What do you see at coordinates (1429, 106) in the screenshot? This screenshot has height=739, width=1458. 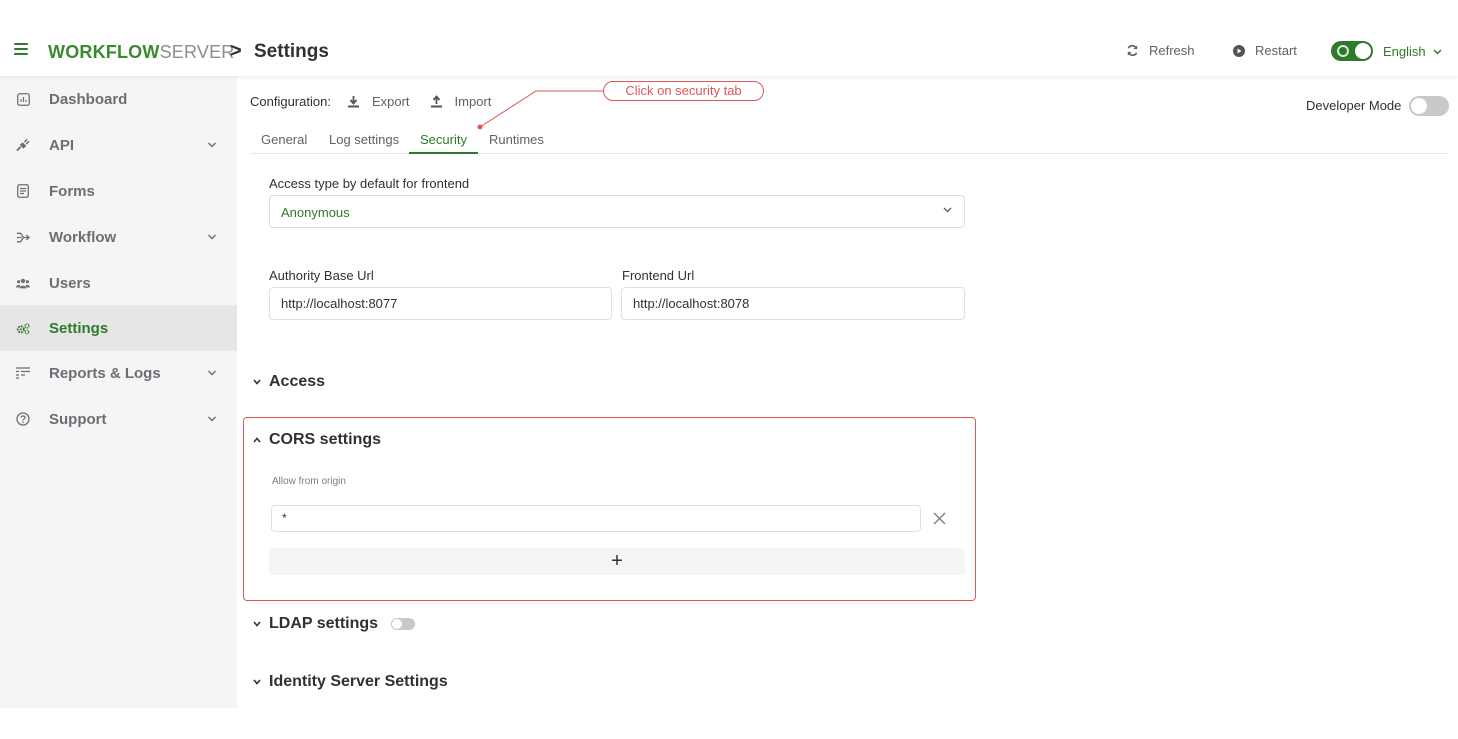 I see `developer-mode-toggle` at bounding box center [1429, 106].